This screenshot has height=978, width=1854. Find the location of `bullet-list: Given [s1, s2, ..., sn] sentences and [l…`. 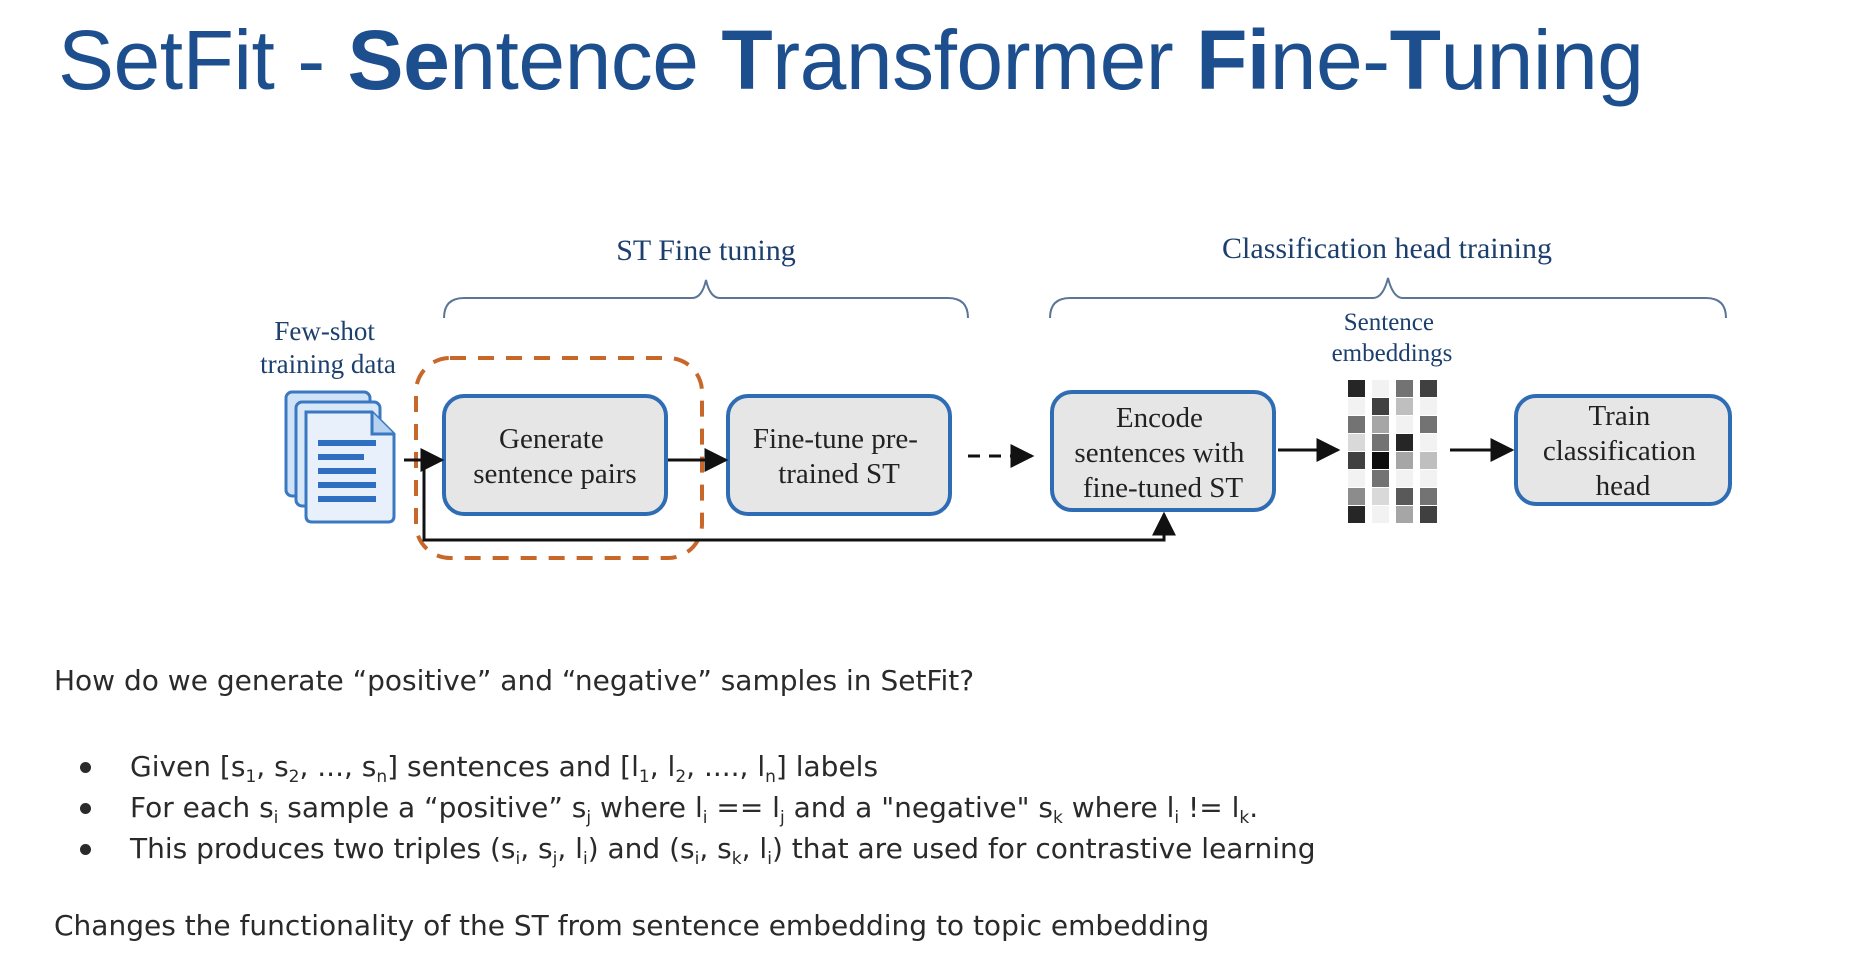

bullet-list: Given [s1, s2, ..., sn] sentences and [l… is located at coordinates (697, 807).